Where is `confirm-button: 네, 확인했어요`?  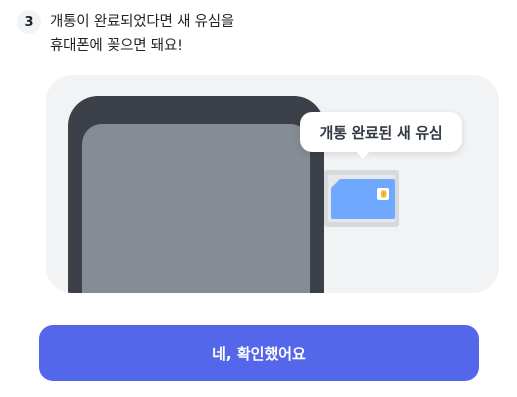
confirm-button: 네, 확인했어요 is located at coordinates (259, 353).